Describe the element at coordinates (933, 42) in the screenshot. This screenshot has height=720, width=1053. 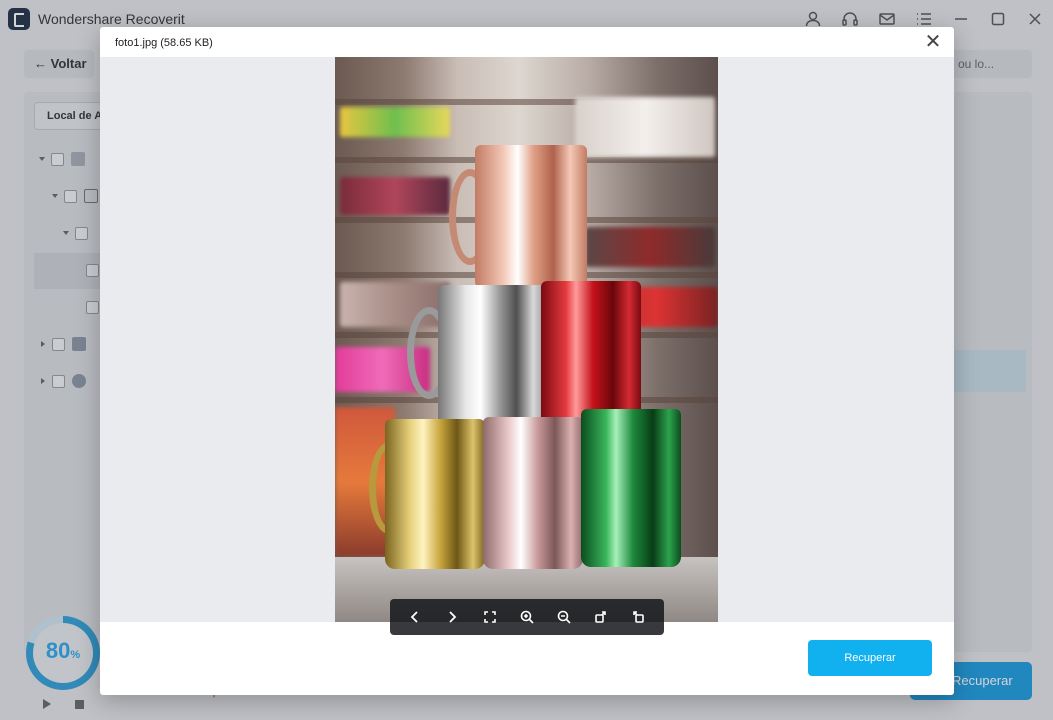
I see `close-preview-icon: ✕` at that location.